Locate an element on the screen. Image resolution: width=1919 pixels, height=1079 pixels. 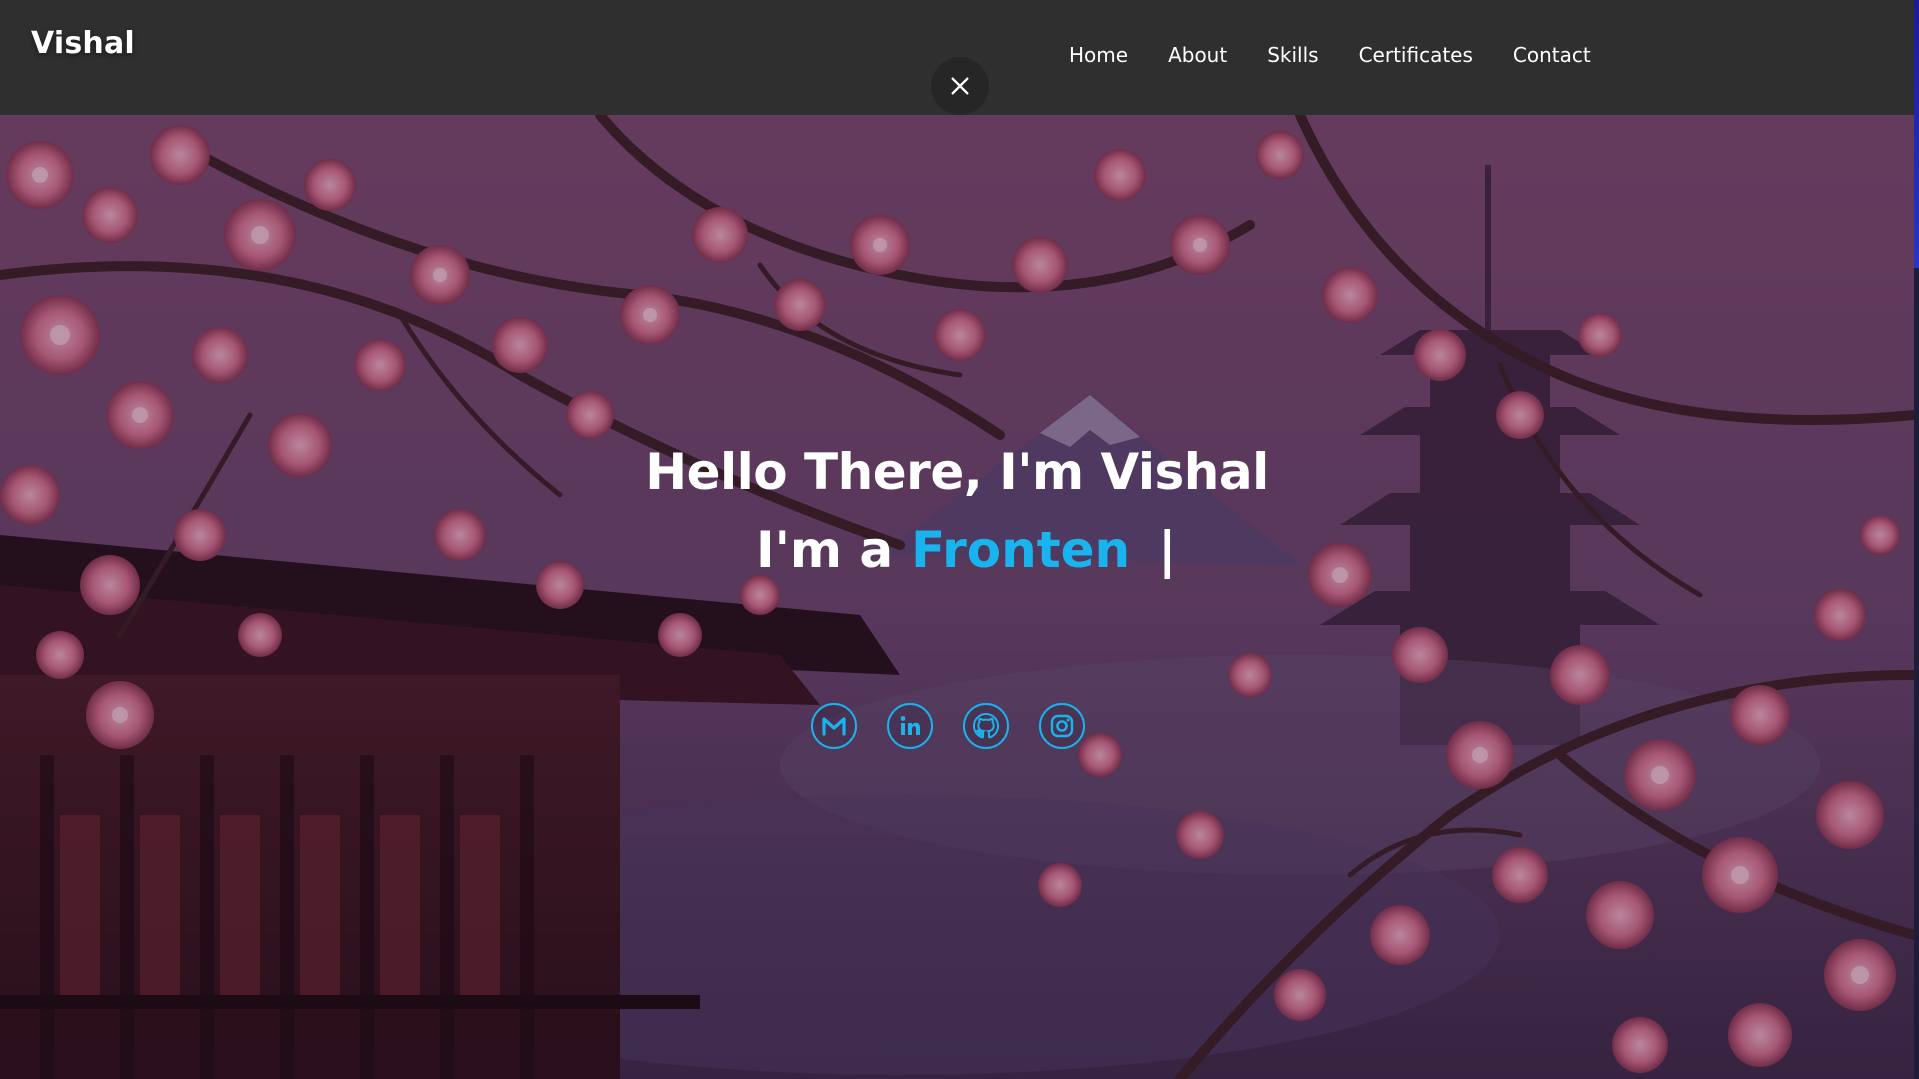
social-links is located at coordinates (948, 726).